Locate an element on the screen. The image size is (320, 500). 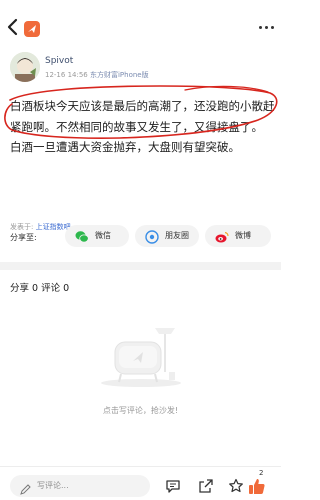
favorite-icon is located at coordinates (236, 486).